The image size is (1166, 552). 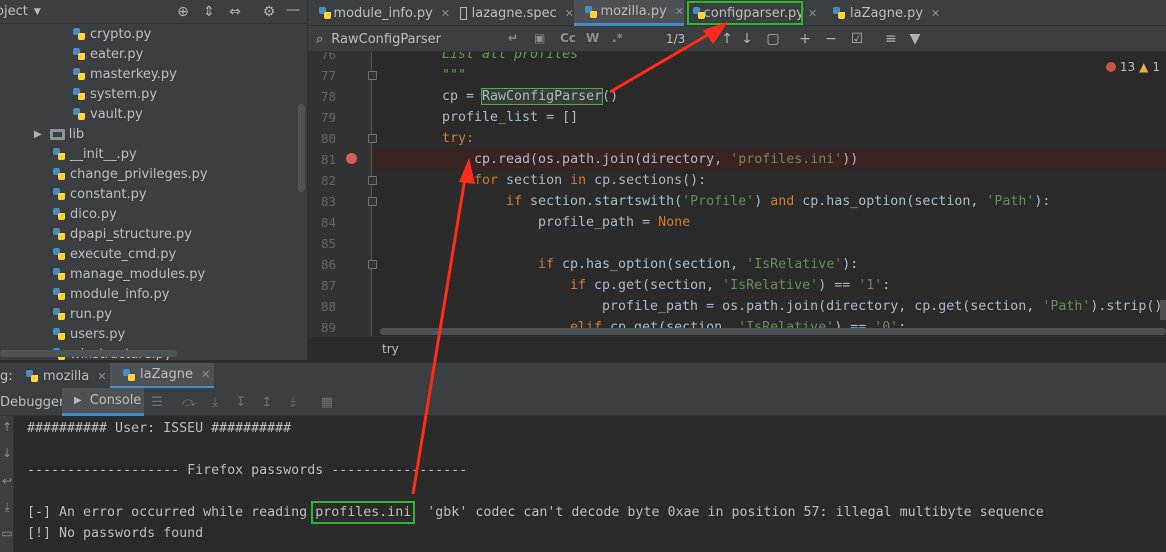 What do you see at coordinates (162, 376) in the screenshot?
I see `session-tab-lazagne: laZagne ✕` at bounding box center [162, 376].